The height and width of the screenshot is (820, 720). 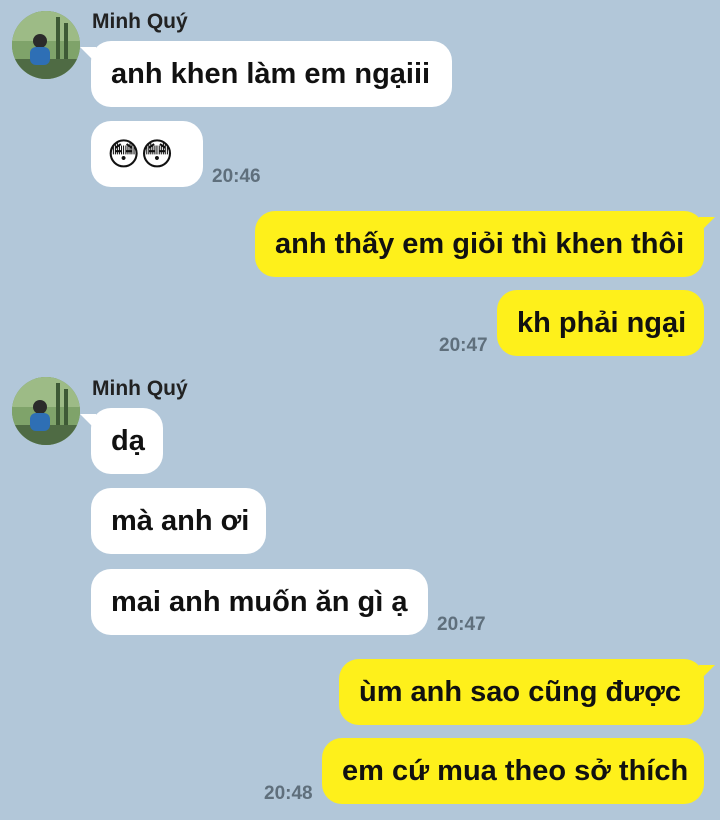 I want to click on message-text: mai anh muốn ăn gì ạ, so click(x=259, y=601).